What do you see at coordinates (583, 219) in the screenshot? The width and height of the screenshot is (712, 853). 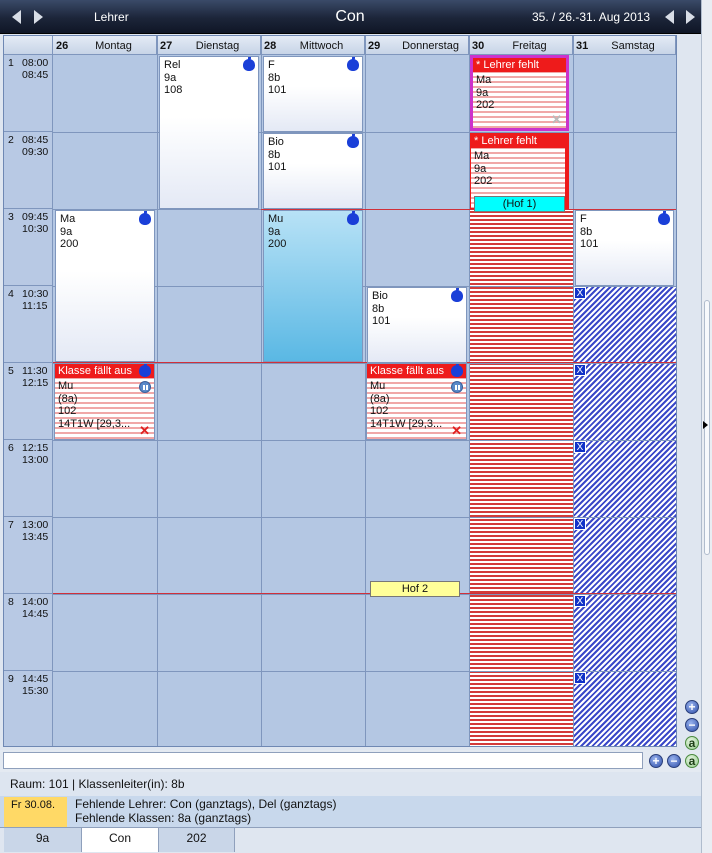 I see `lesson-subject: F` at bounding box center [583, 219].